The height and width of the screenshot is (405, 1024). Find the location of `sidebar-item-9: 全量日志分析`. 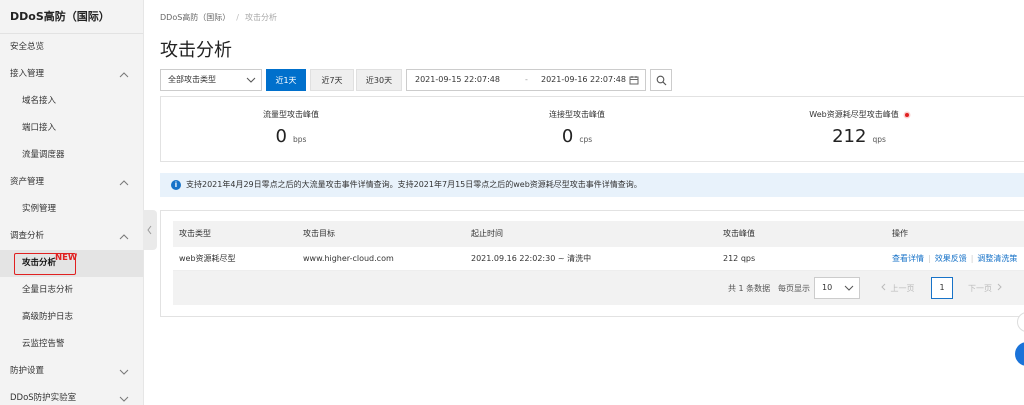

sidebar-item-9: 全量日志分析 is located at coordinates (71, 290).